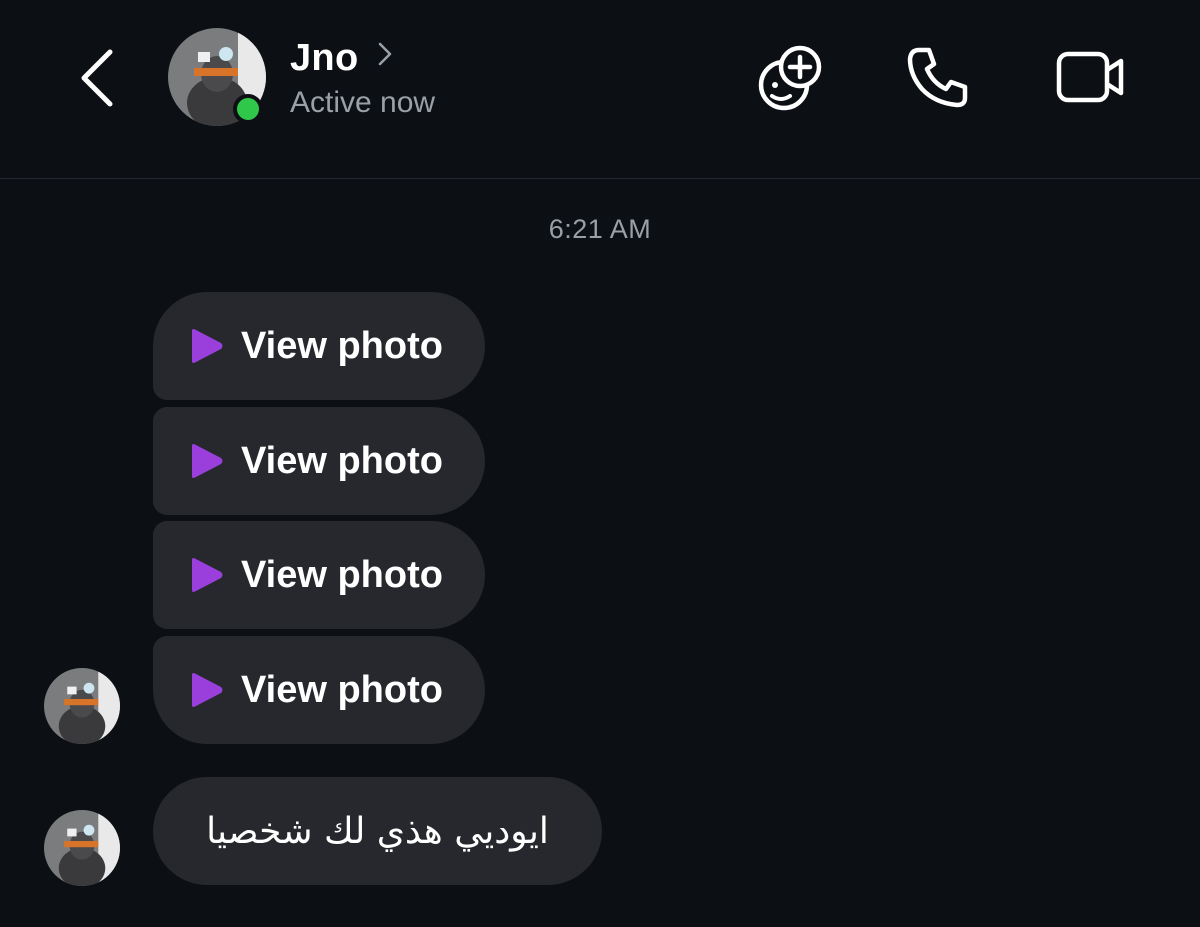 This screenshot has height=927, width=1200. Describe the element at coordinates (385, 54) in the screenshot. I see `chevron-right-icon` at that location.